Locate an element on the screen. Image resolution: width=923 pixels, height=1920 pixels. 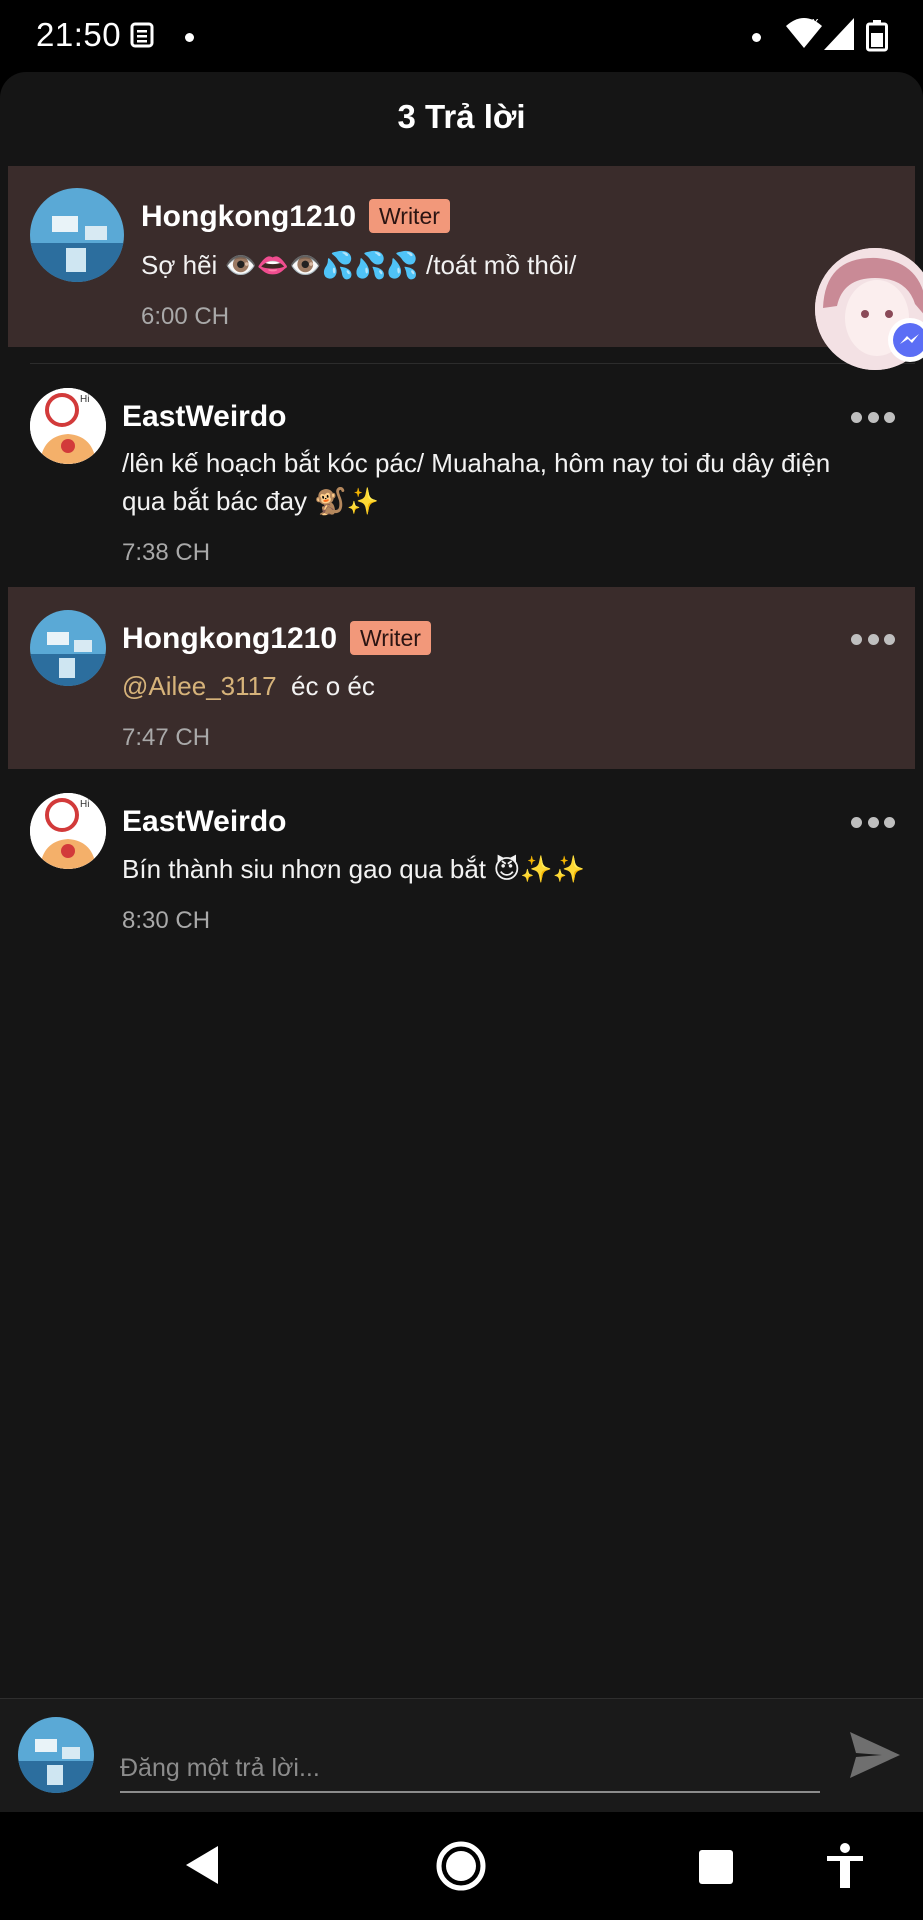
comment-text: @Ailee_3117 éc o éc is located at coordinates (248, 686).